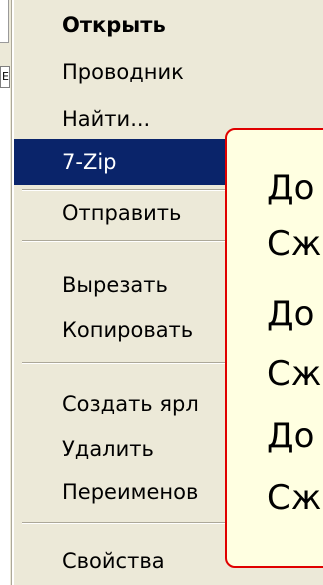 This screenshot has height=585, width=323. Describe the element at coordinates (108, 449) in the screenshot. I see `menu-item-label: Удалить` at that location.